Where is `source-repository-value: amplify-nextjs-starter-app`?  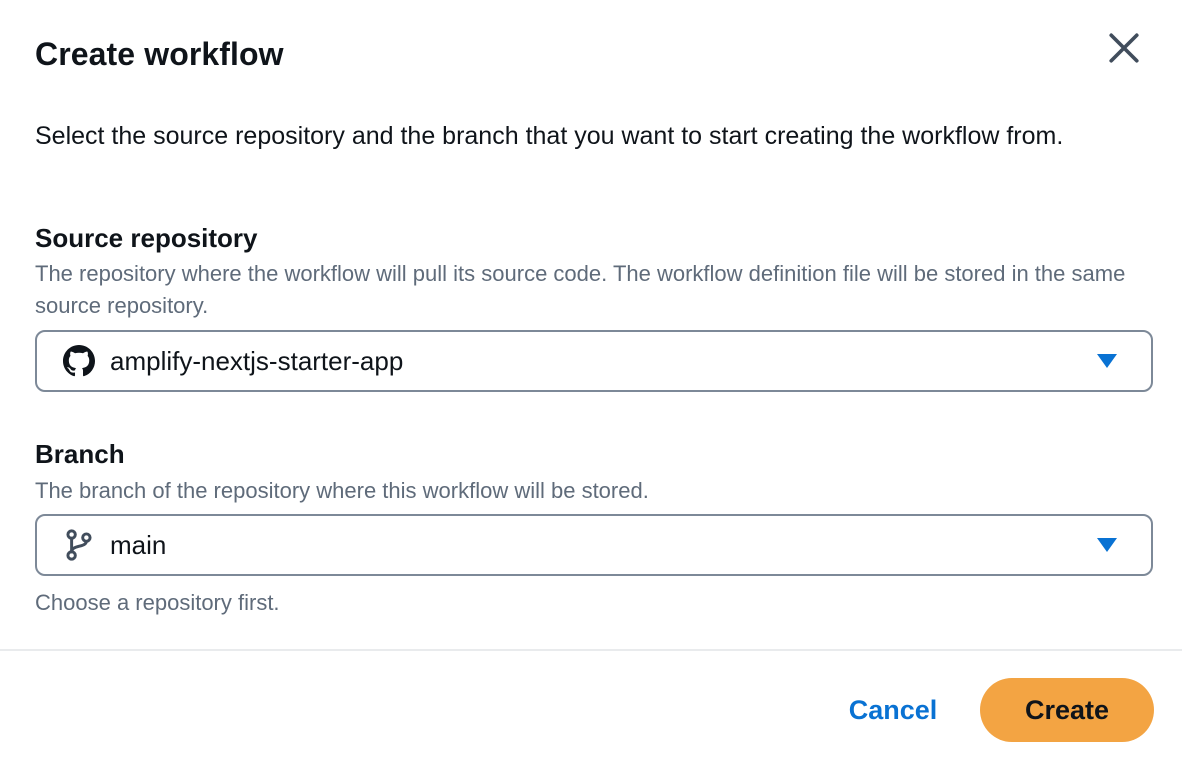 source-repository-value: amplify-nextjs-starter-app is located at coordinates (257, 360).